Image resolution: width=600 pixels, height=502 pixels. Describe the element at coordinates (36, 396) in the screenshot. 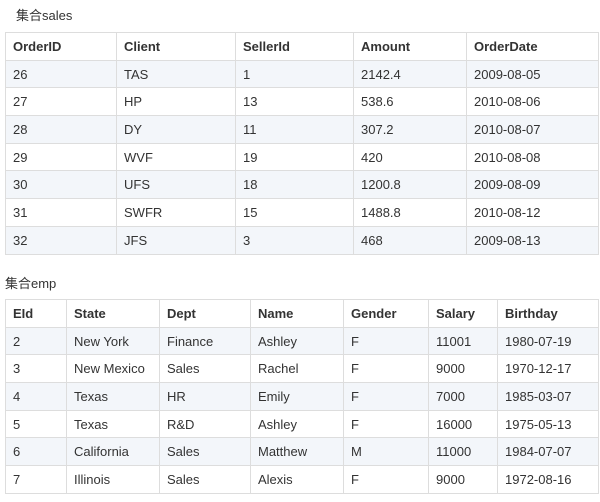

I see `eid-cell: 4` at that location.